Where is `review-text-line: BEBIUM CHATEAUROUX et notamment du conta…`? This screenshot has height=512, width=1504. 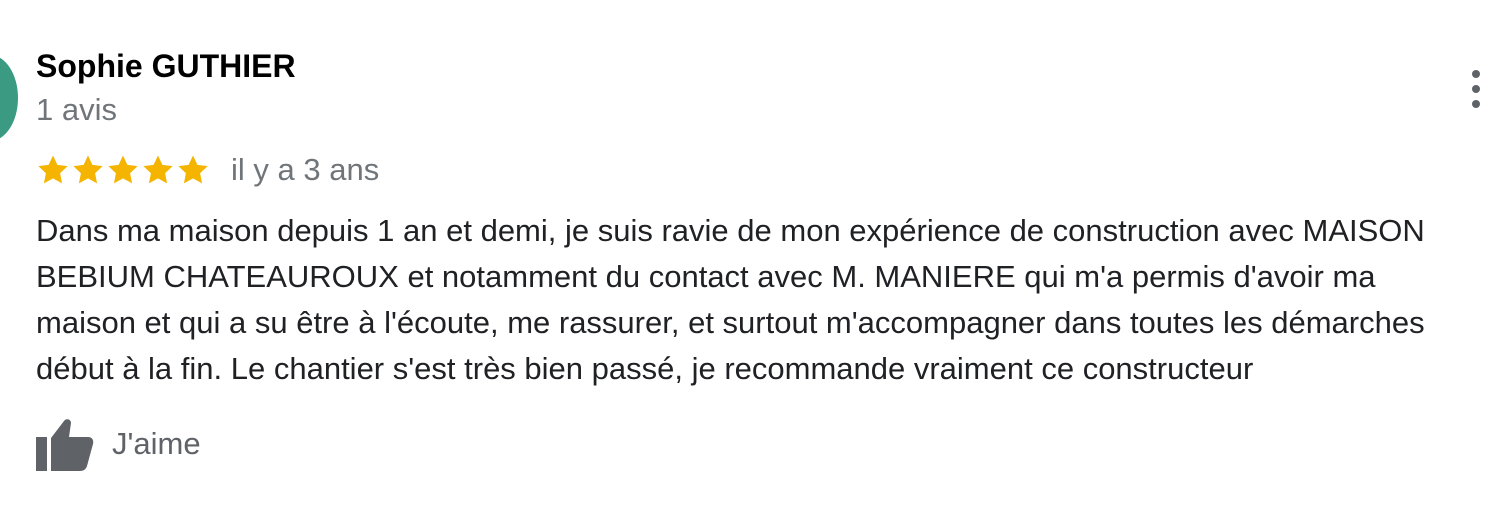
review-text-line: BEBIUM CHATEAUROUX et notamment du conta… is located at coordinates (706, 276).